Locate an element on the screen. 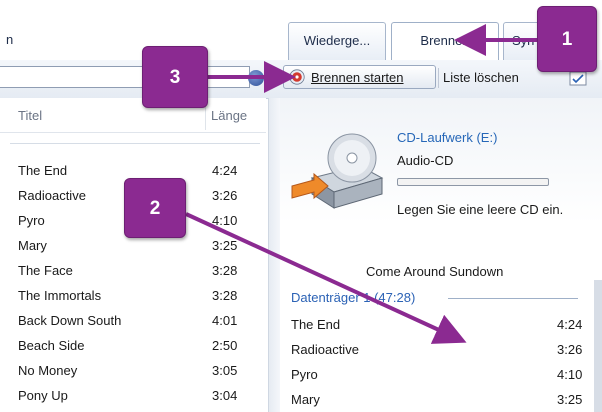 Image resolution: width=602 pixels, height=412 pixels. table-row: Mary 3:25 is located at coordinates (441, 399).